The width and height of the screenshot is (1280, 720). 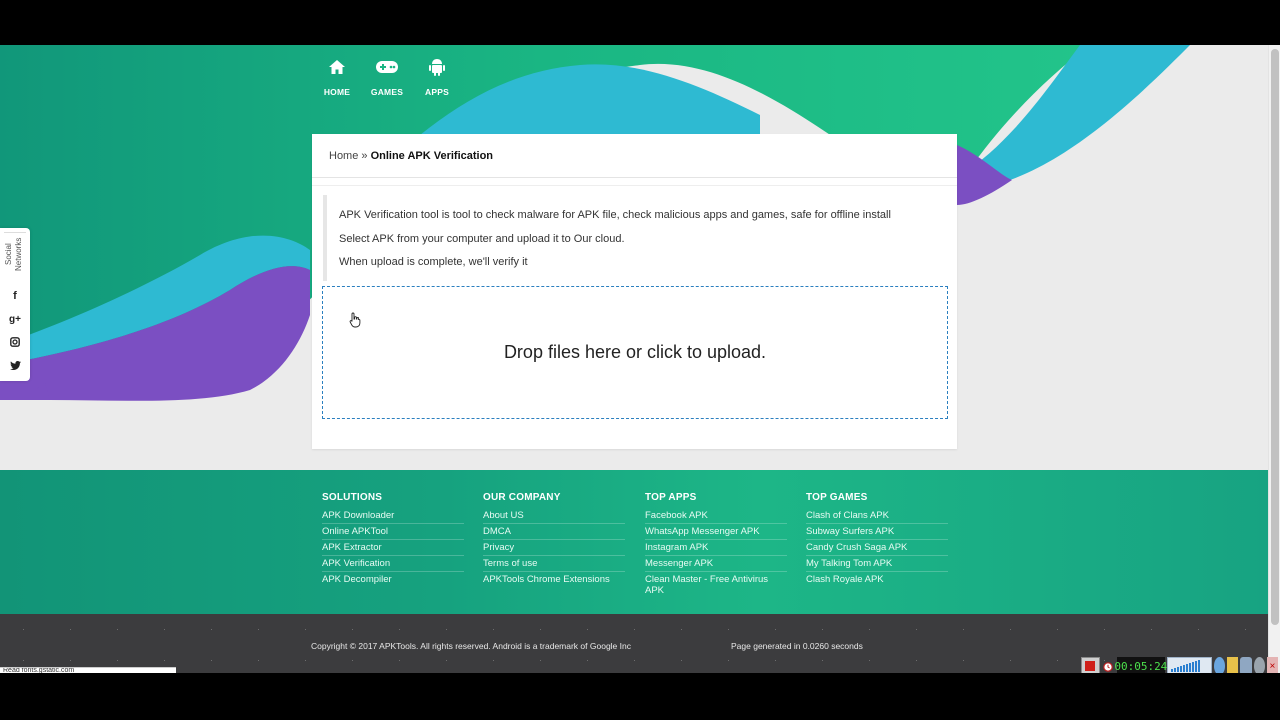 I want to click on digital-clock: 00:05:24, so click(x=1141, y=665).